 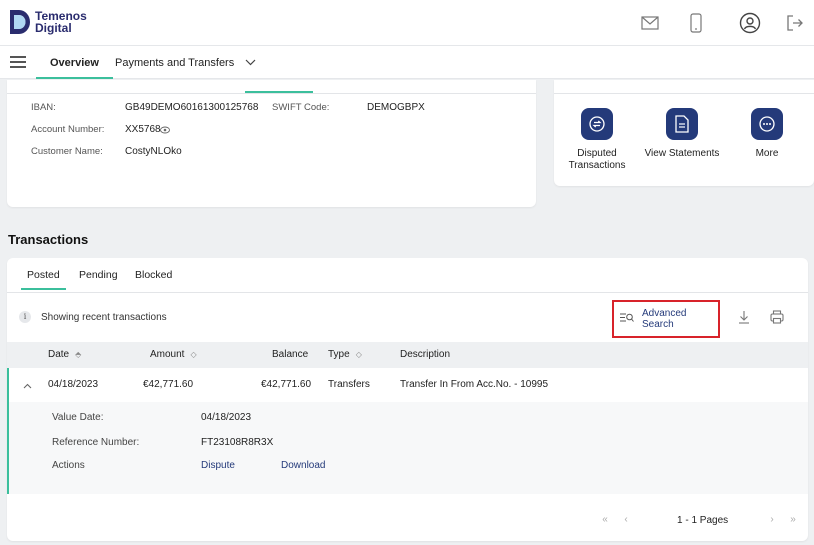 I want to click on tabs-divider, so click(x=407, y=292).